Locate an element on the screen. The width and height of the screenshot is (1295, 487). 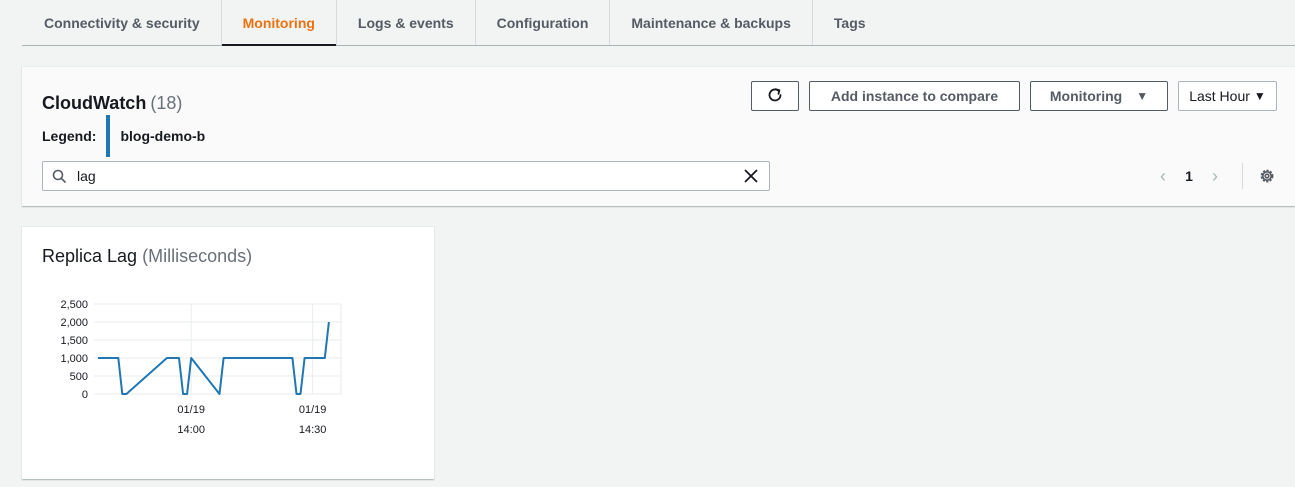
close-icon is located at coordinates (751, 176).